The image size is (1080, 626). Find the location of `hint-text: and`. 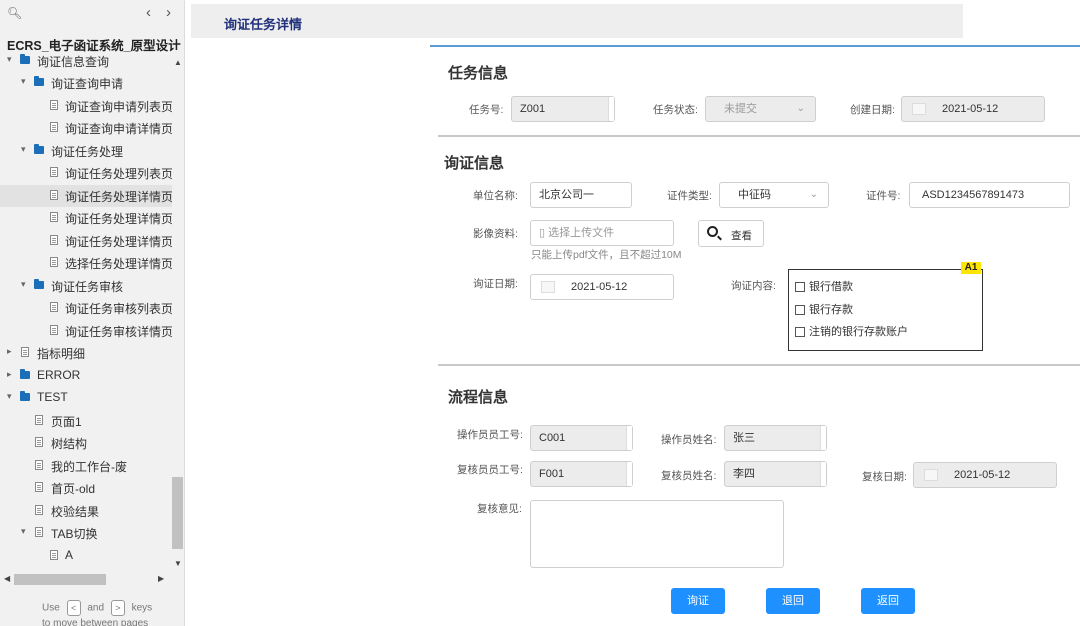

hint-text: and is located at coordinates (96, 608).